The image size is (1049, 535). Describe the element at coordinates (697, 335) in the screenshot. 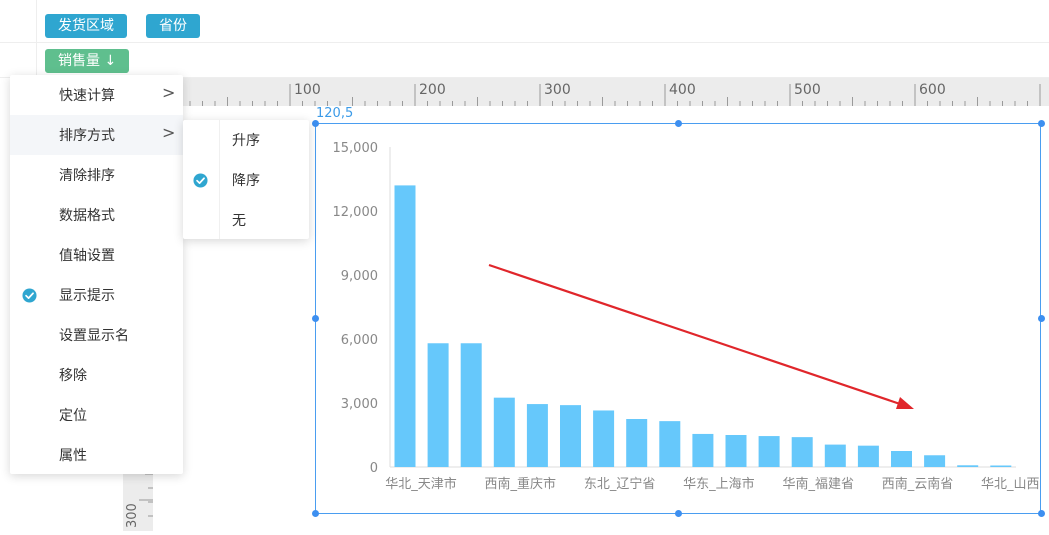

I see `trend-arrow` at that location.